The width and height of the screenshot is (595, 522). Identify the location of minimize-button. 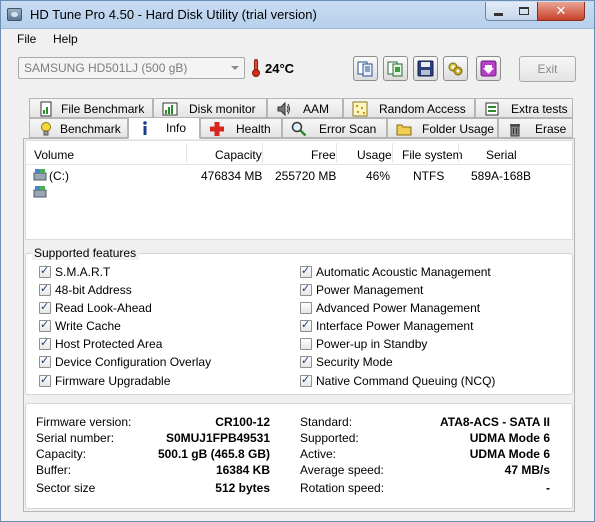
(498, 11).